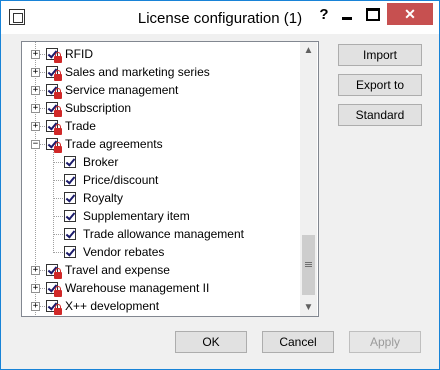 The height and width of the screenshot is (370, 440). Describe the element at coordinates (124, 252) in the screenshot. I see `tree-item-label: Vendor rebates` at that location.